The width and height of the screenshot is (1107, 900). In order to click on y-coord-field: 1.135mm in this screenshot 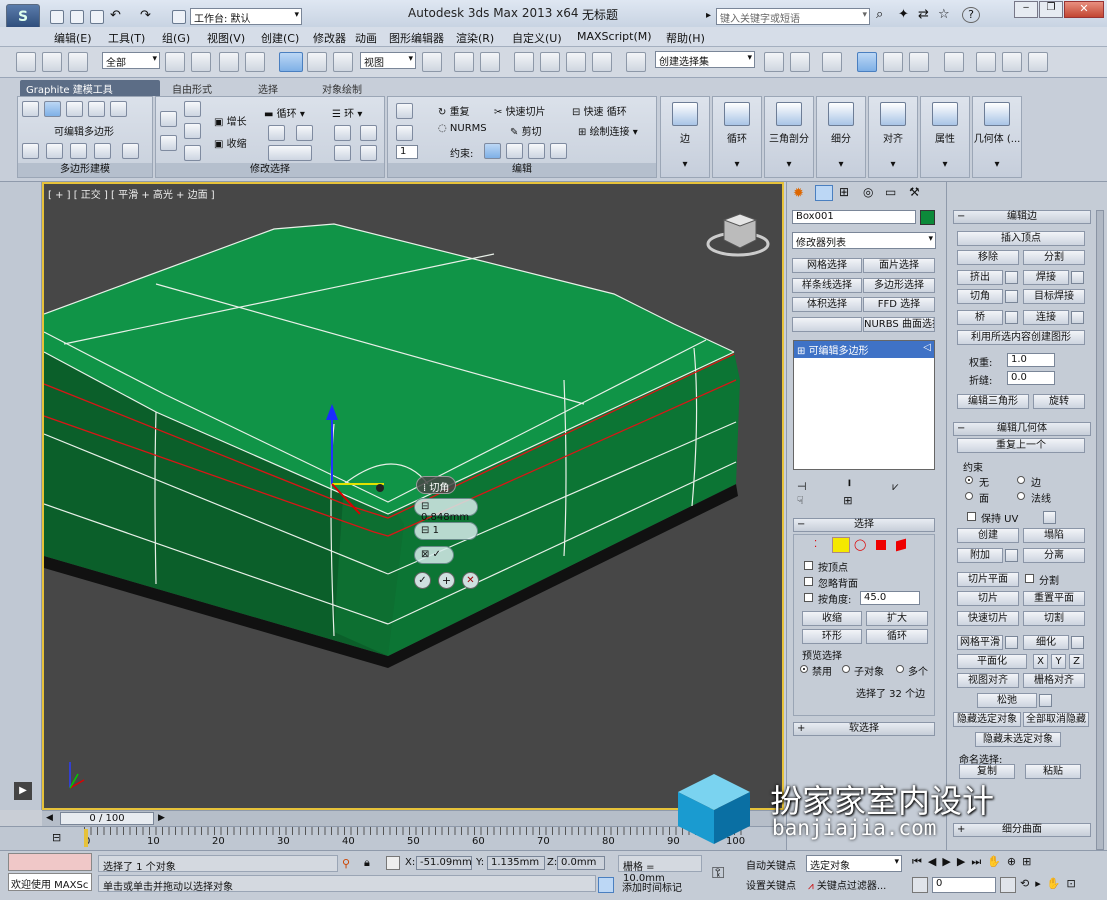, I will do `click(516, 863)`.